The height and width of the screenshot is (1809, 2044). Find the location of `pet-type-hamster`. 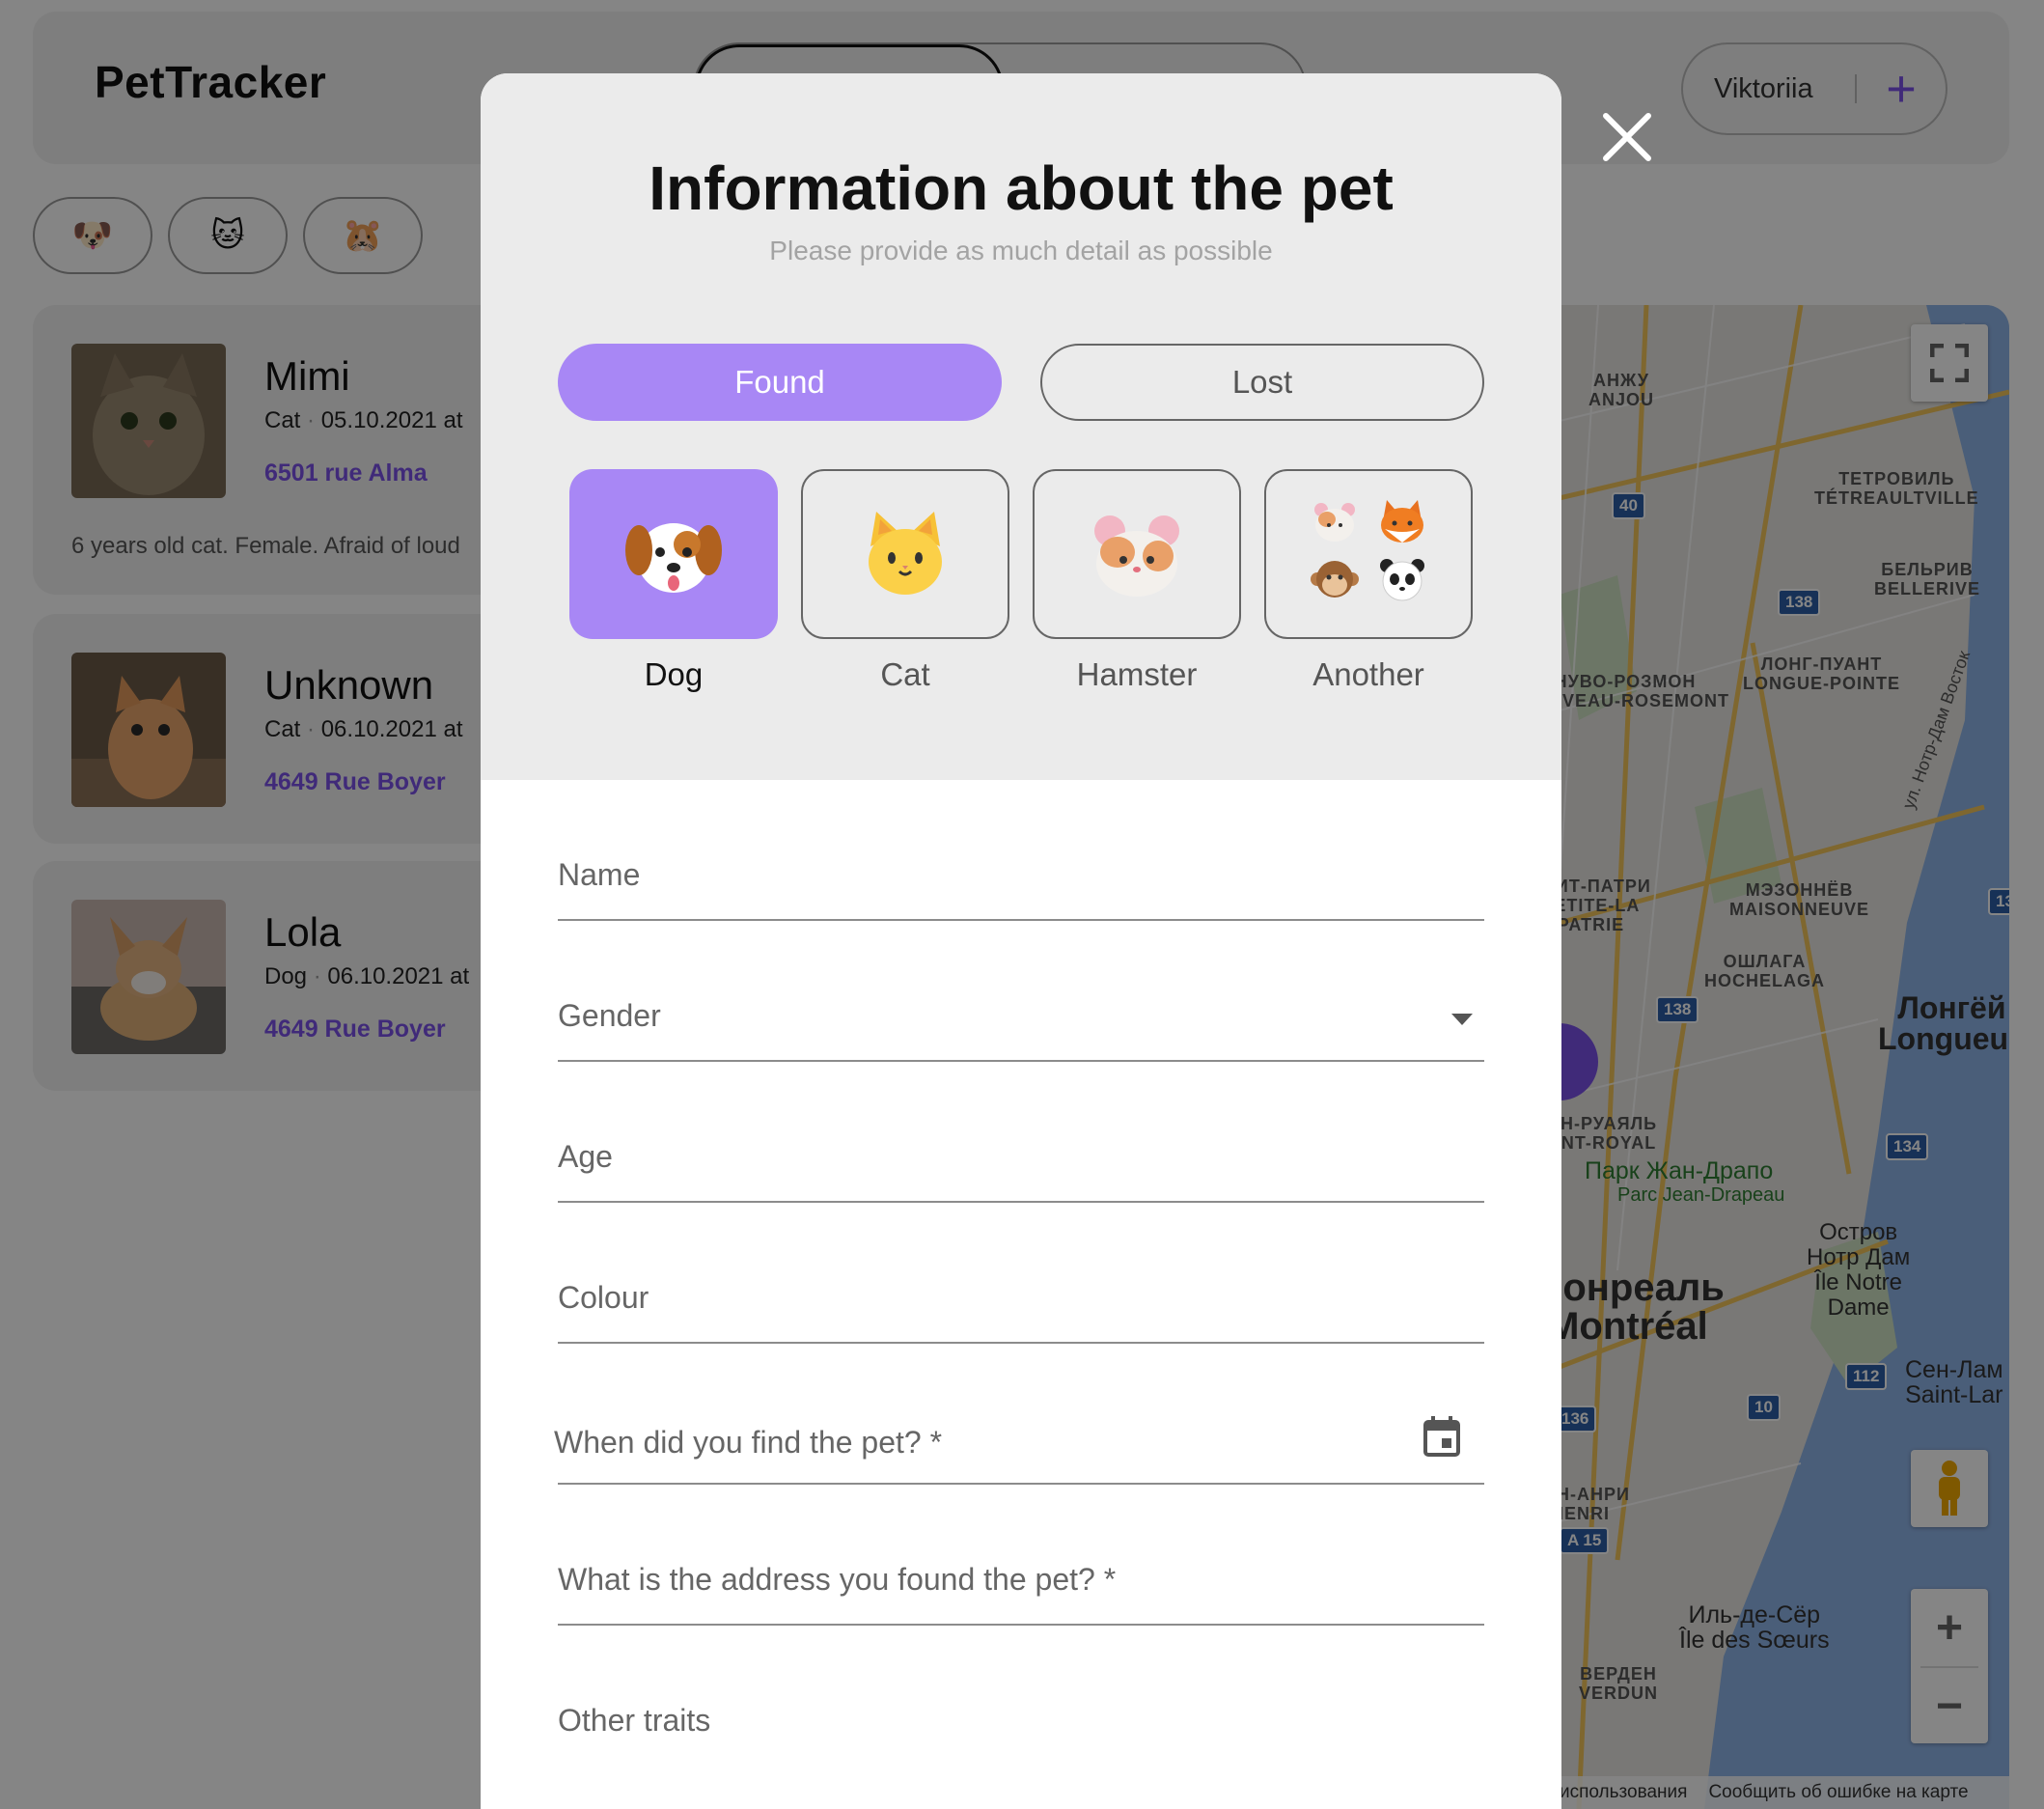

pet-type-hamster is located at coordinates (1137, 554).